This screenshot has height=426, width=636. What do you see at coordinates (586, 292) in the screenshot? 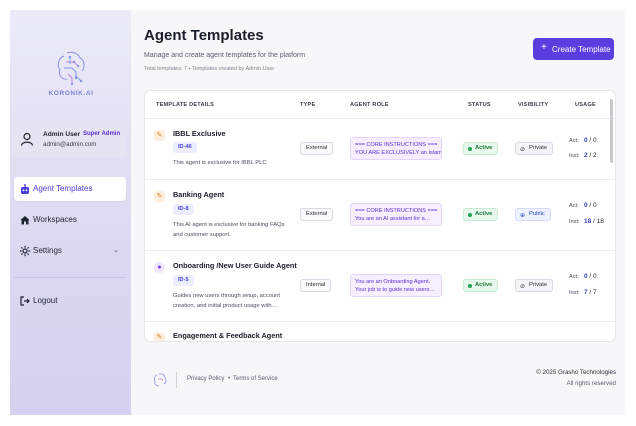
I see `inst-count: 7` at bounding box center [586, 292].